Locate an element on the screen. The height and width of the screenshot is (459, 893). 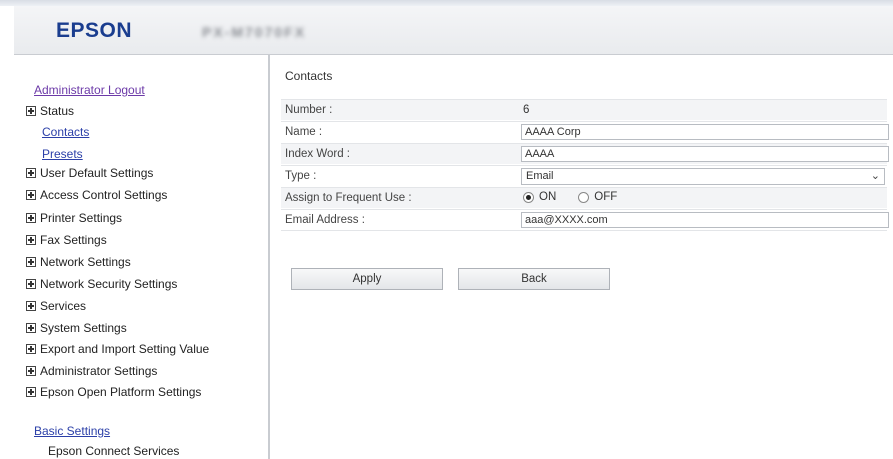
sidebar-item-export-import: Export and Import Setting Value is located at coordinates (117, 349).